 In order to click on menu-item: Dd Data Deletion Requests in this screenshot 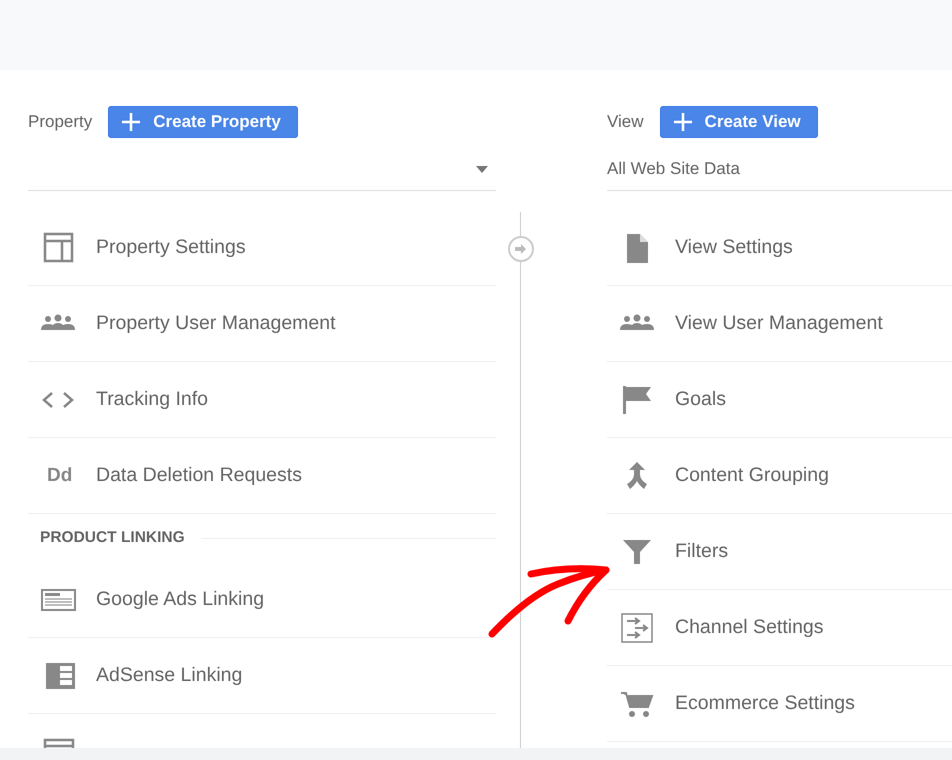, I will do `click(262, 476)`.